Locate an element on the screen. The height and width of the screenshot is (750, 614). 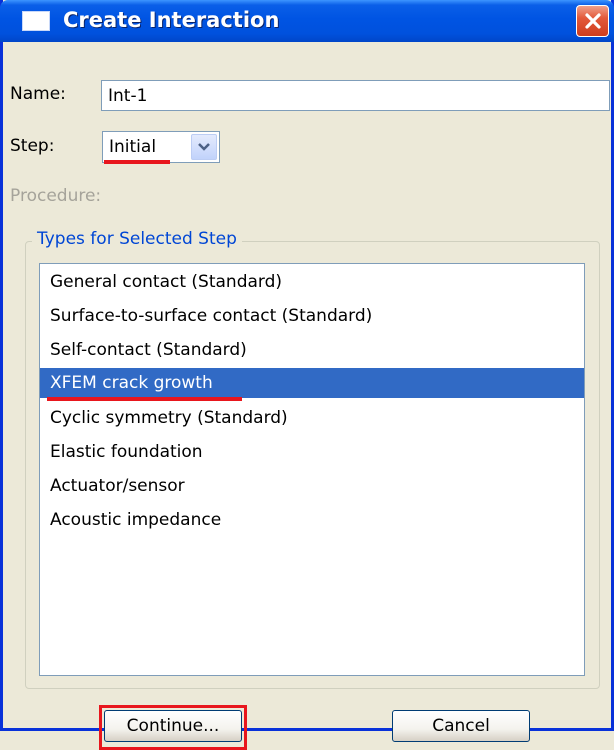
chevron-down-icon is located at coordinates (204, 147).